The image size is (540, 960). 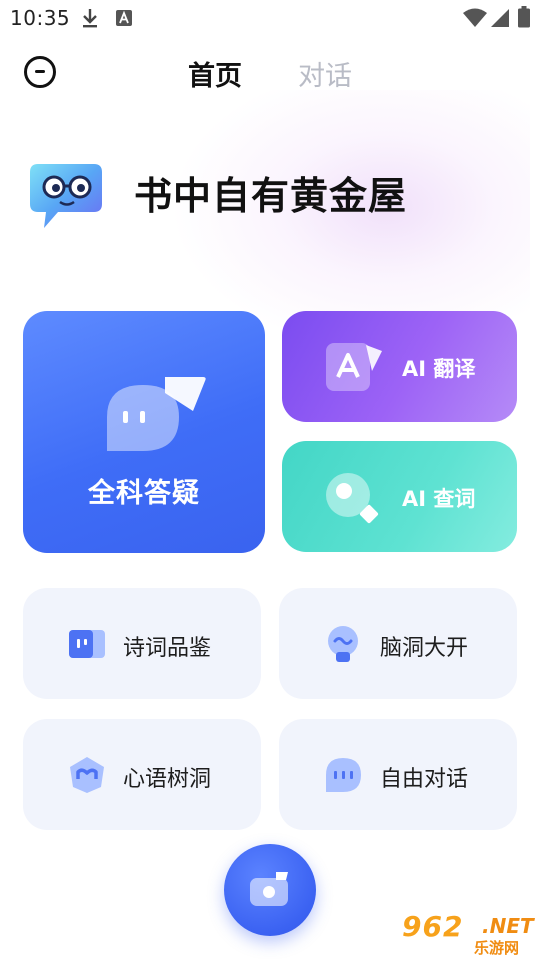 What do you see at coordinates (353, 369) in the screenshot?
I see `translate-a-icon` at bounding box center [353, 369].